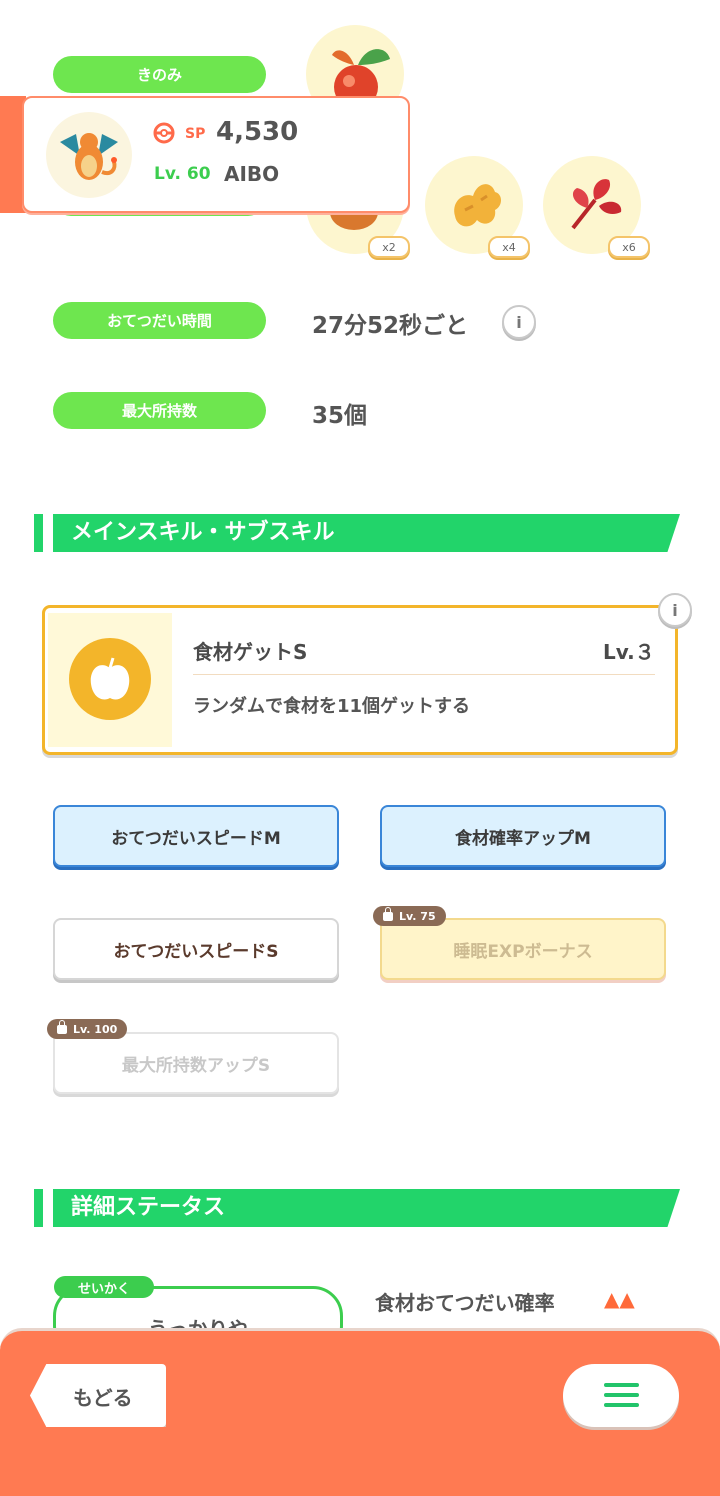  What do you see at coordinates (196, 1063) in the screenshot?
I see `sub-skill-button-locked: 最大所持数アップS` at bounding box center [196, 1063].